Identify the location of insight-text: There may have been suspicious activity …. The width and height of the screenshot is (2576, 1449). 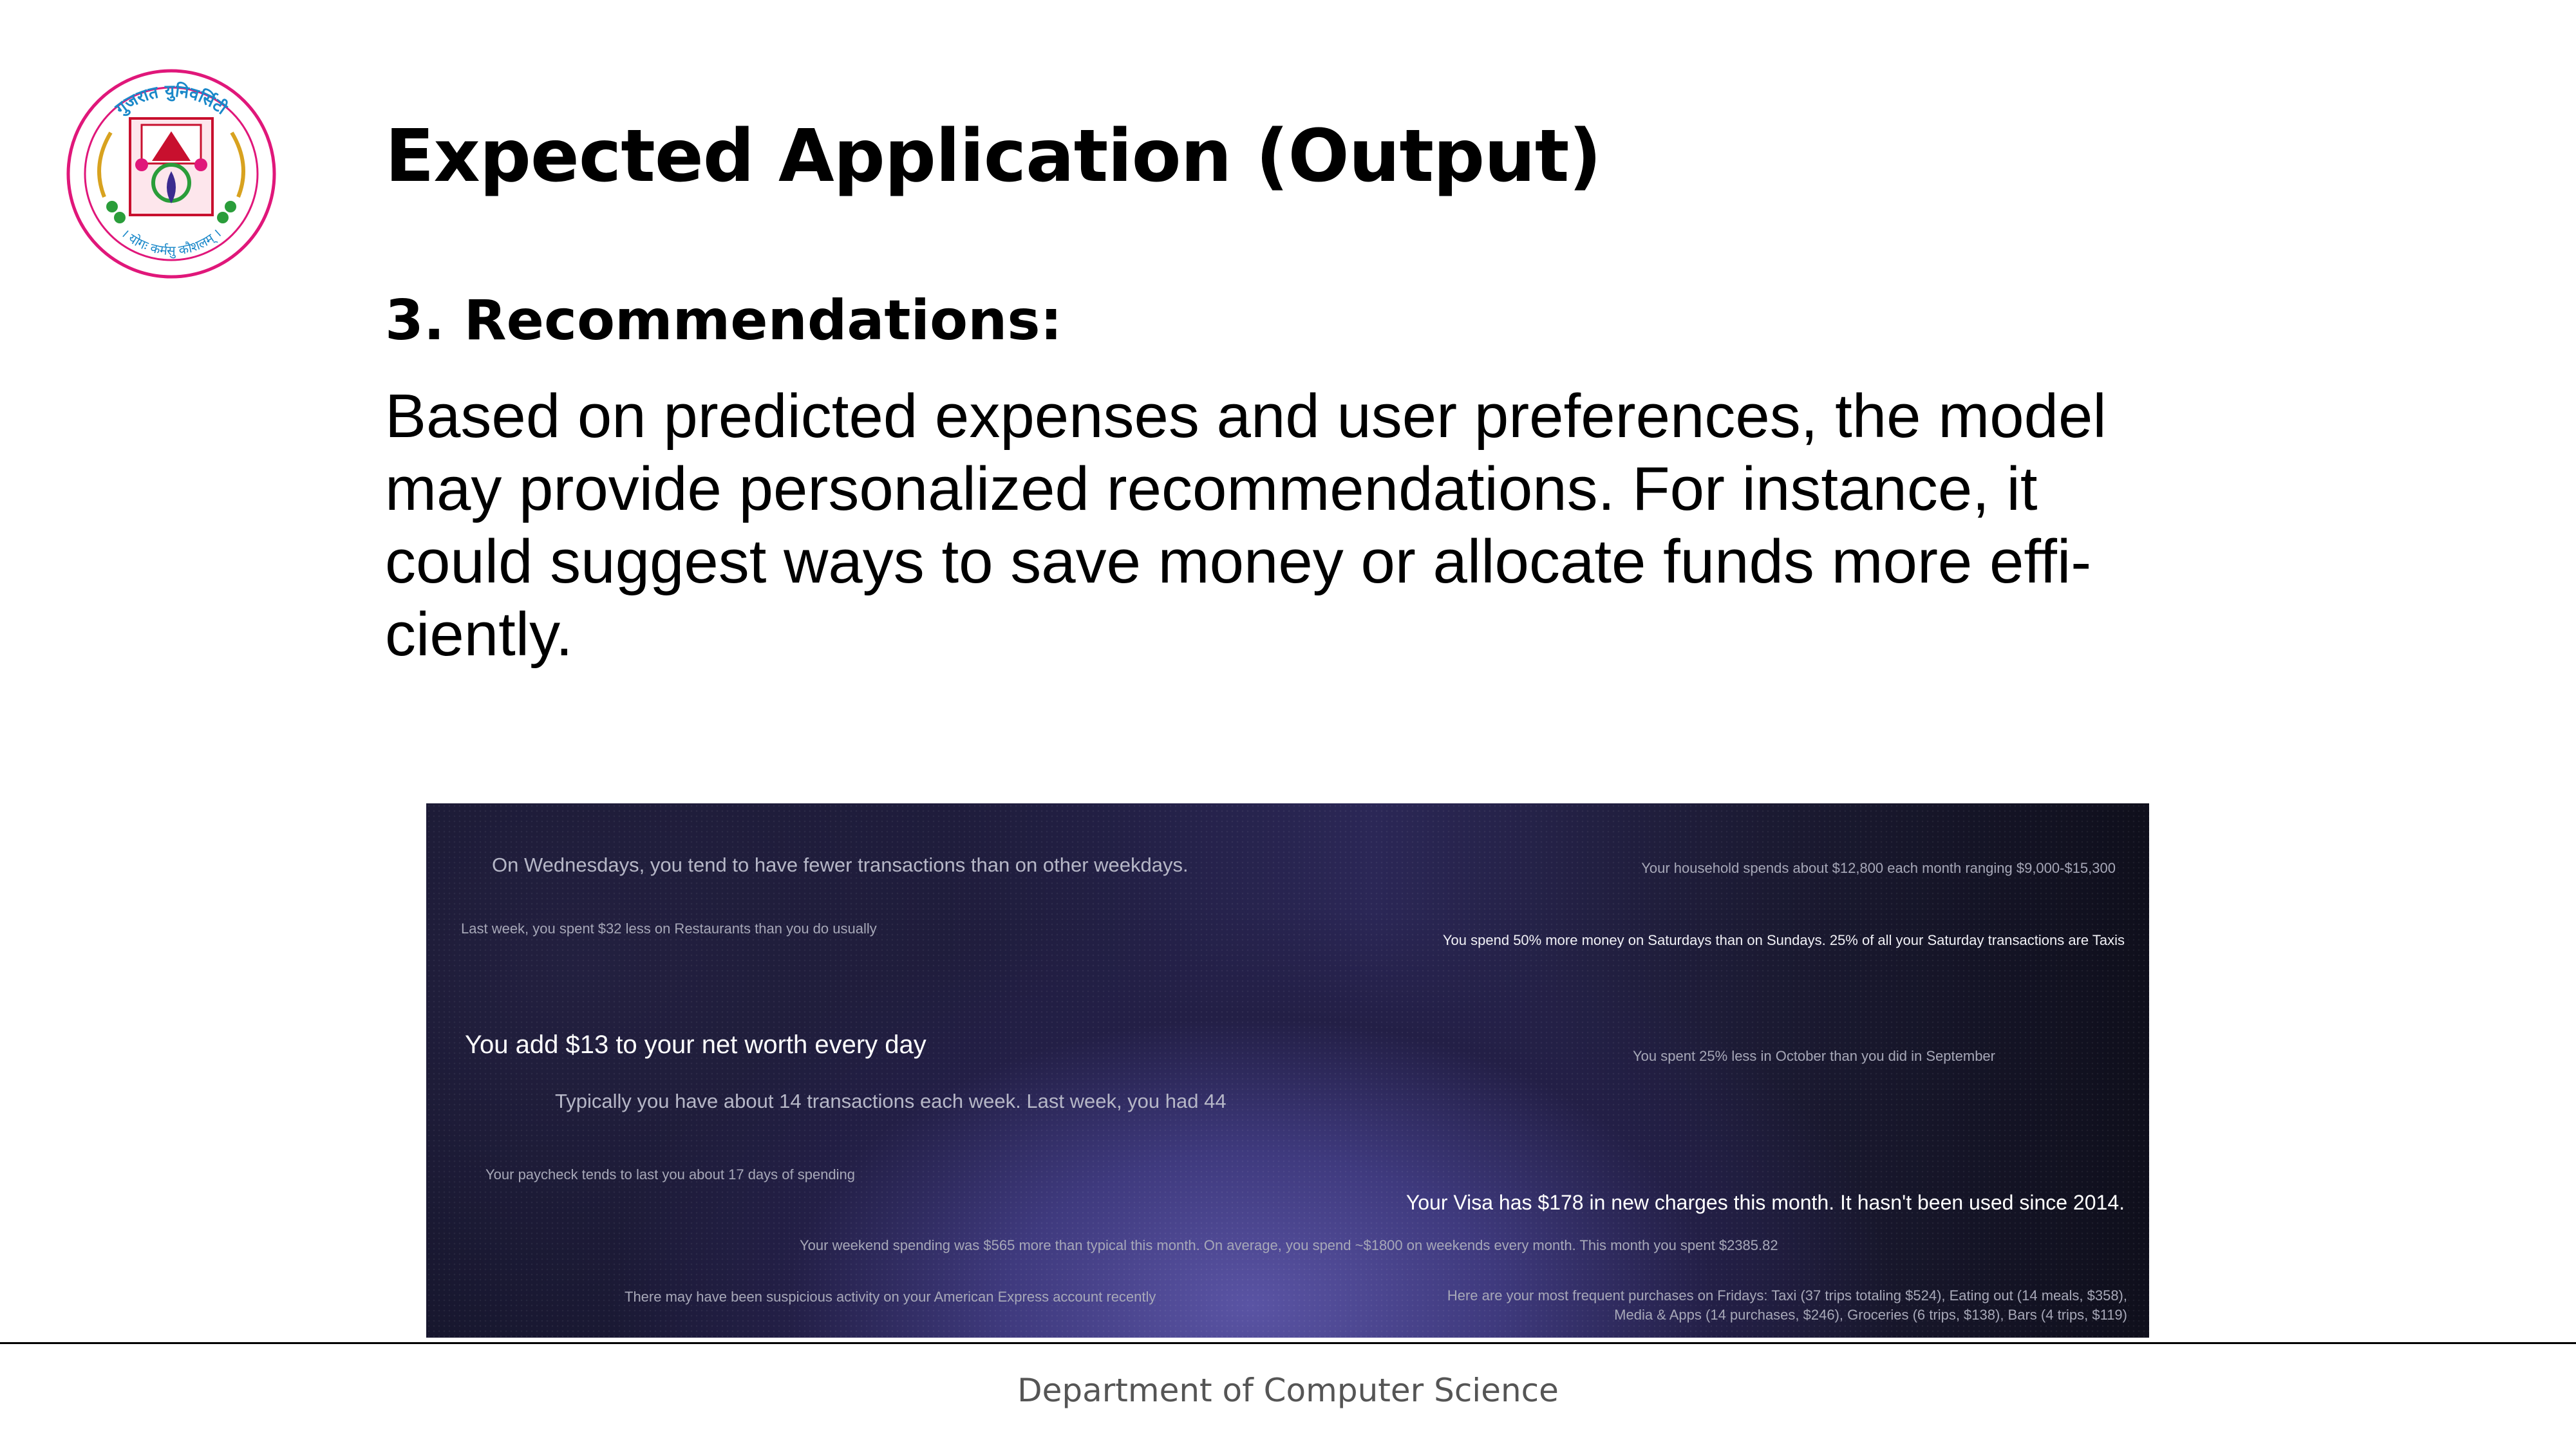
(890, 1297).